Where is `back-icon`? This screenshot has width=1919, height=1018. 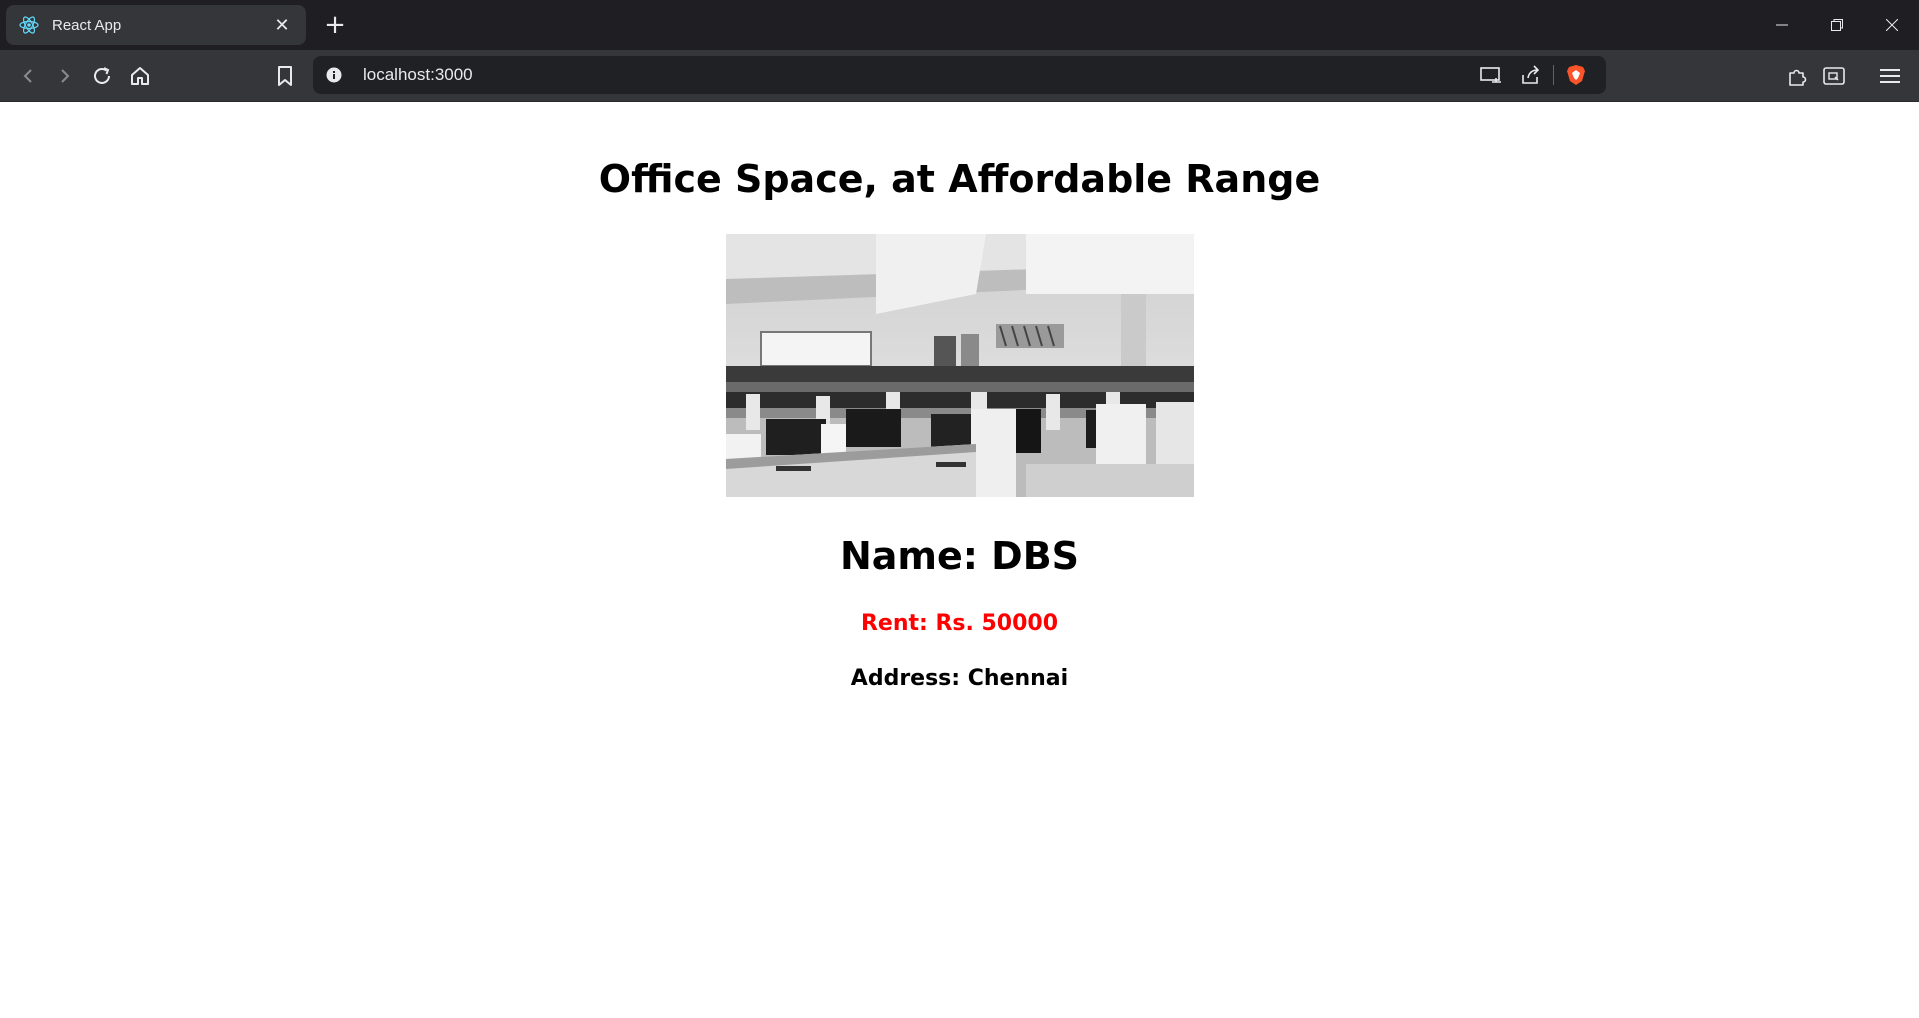
back-icon is located at coordinates (28, 76).